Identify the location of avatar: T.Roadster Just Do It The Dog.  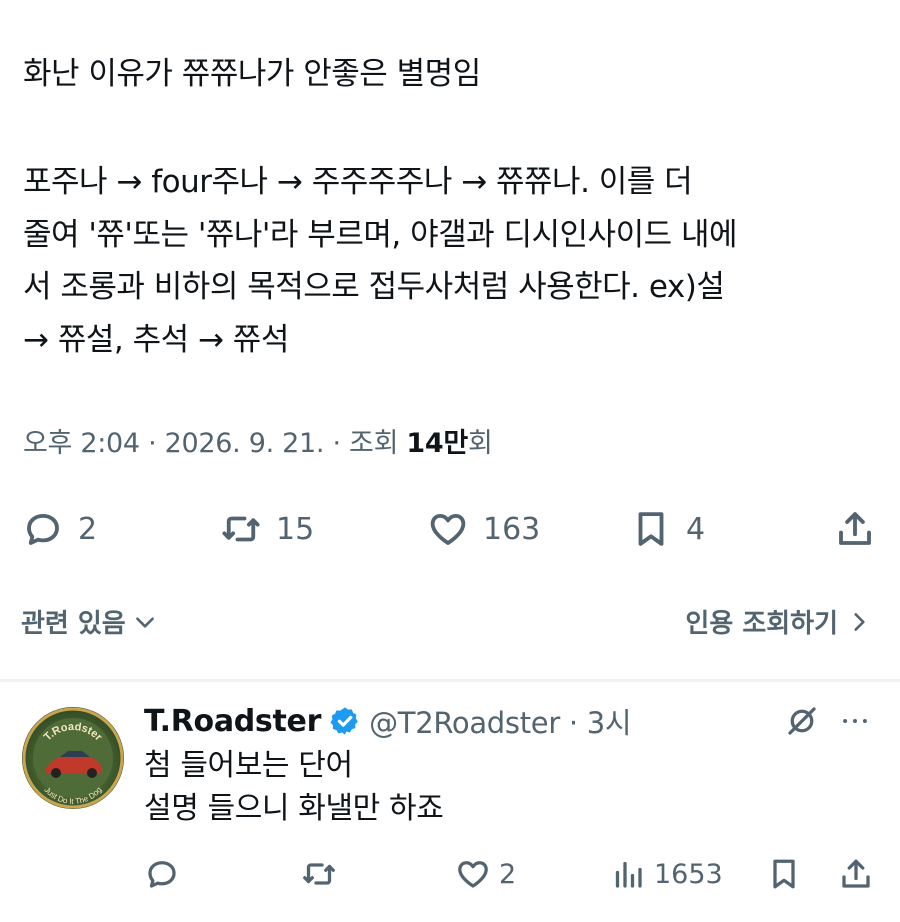
(73, 758).